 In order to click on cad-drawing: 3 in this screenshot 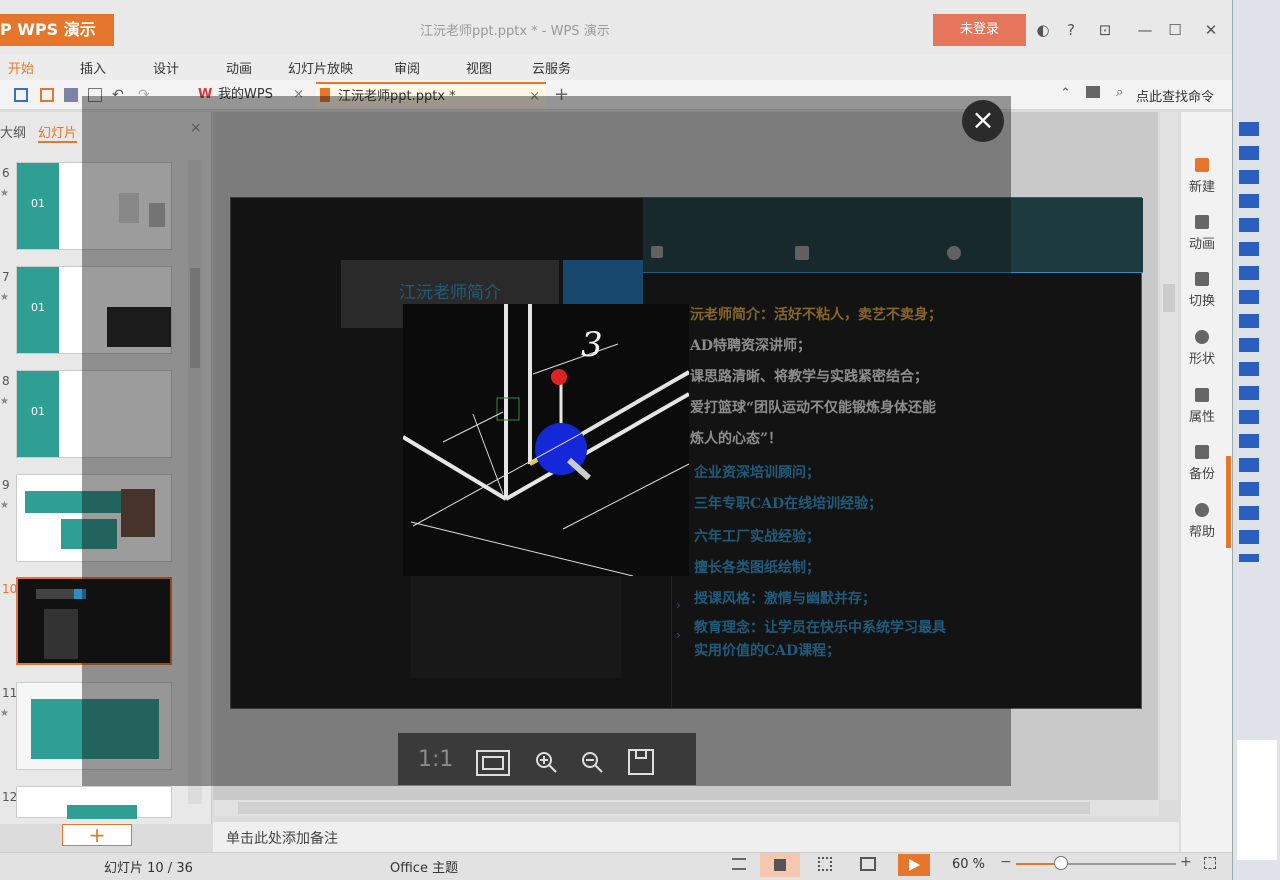, I will do `click(546, 440)`.